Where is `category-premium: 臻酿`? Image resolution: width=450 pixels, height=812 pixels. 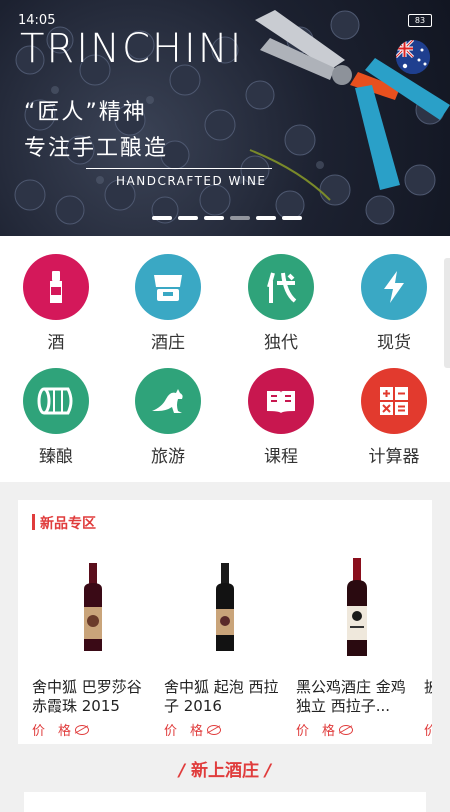
category-premium: 臻酿 is located at coordinates (56, 417).